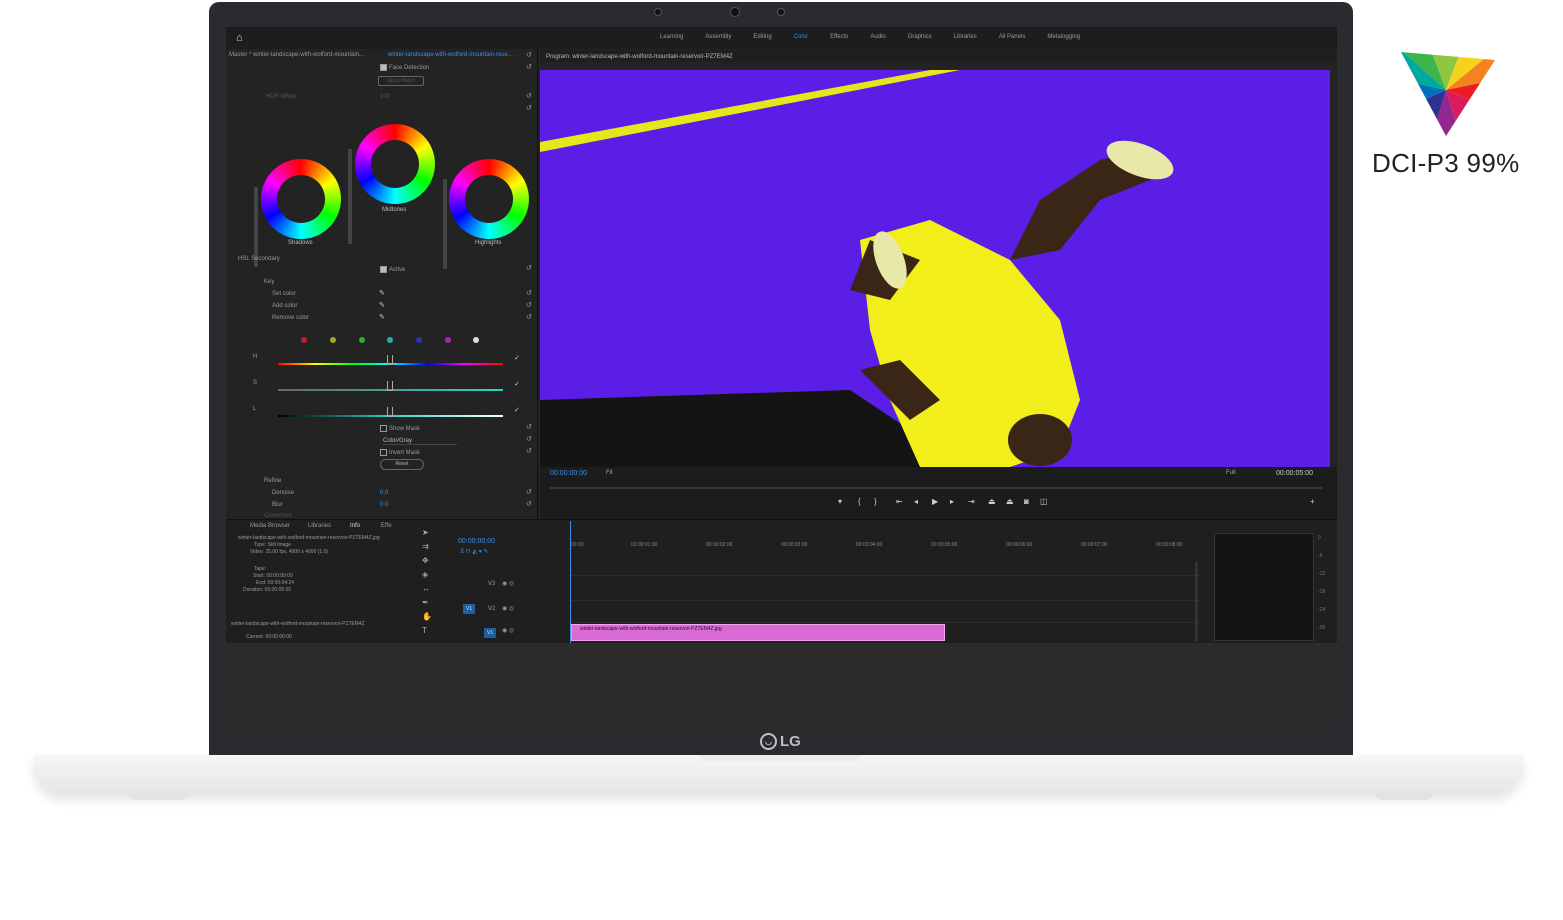 This screenshot has width=1563, height=920. Describe the element at coordinates (420, 441) in the screenshot. I see `mask-mode-dropdown: Color/Gray` at that location.